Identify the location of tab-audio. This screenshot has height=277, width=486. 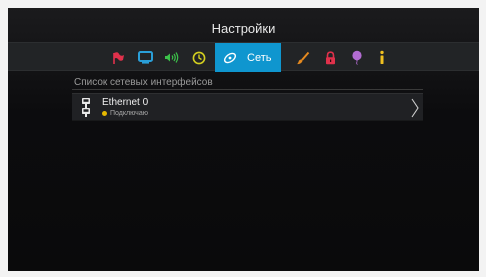
(171, 57).